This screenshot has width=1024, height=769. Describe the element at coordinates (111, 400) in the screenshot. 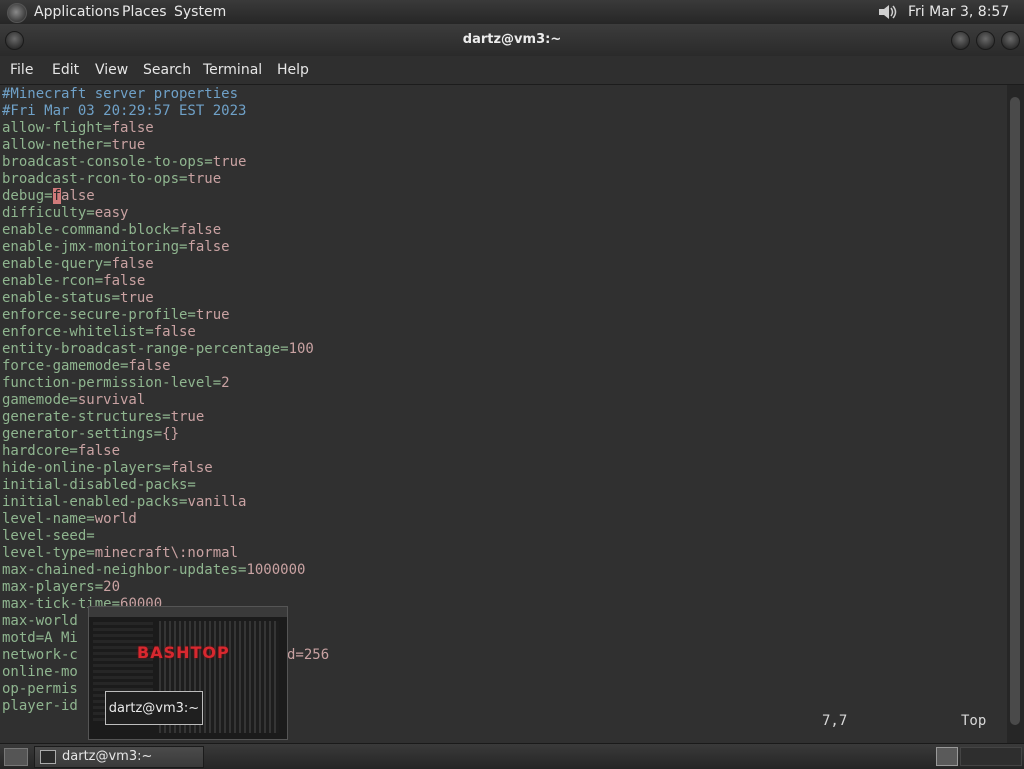

I see `property-value: survival` at that location.